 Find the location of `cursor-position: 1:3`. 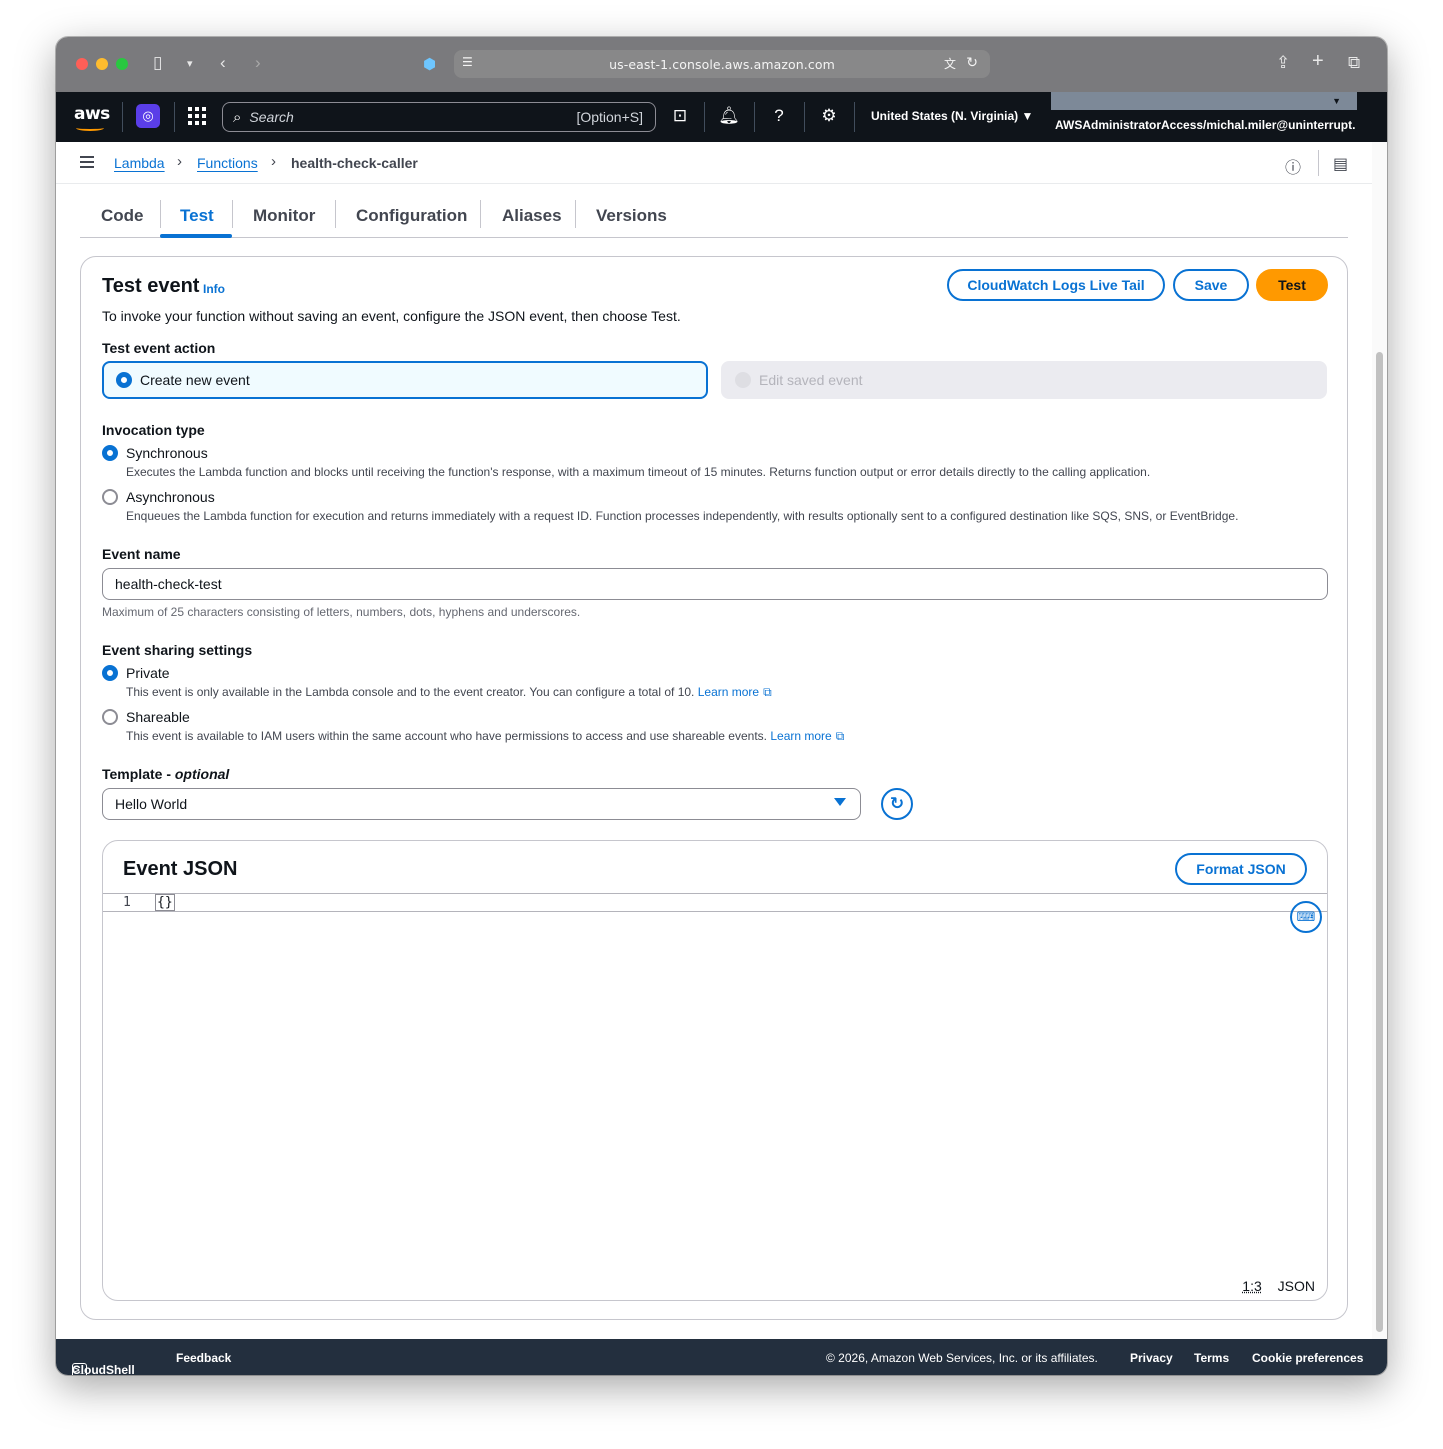

cursor-position: 1:3 is located at coordinates (1251, 1286).